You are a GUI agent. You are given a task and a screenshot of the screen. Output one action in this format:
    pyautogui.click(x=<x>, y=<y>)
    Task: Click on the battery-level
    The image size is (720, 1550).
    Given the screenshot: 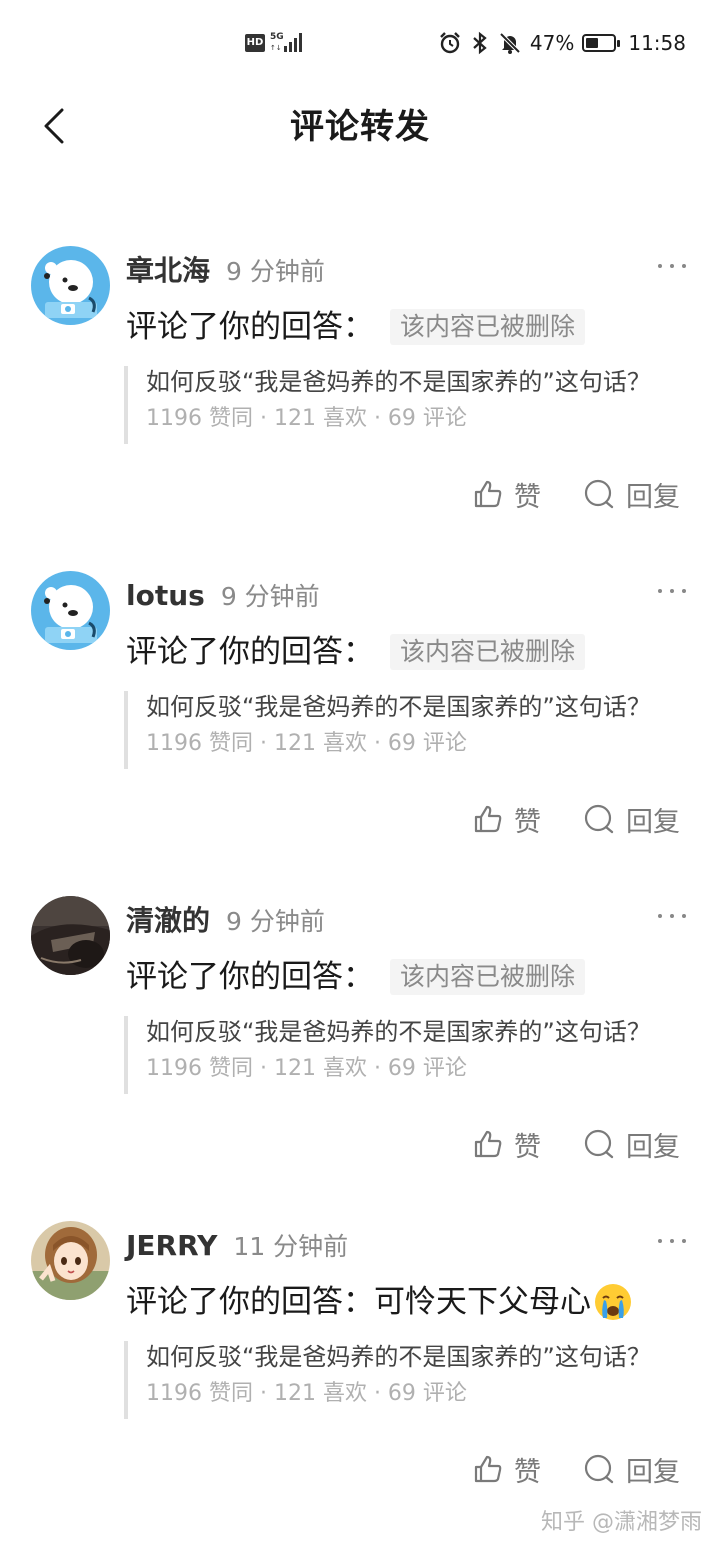 What is the action you would take?
    pyautogui.click(x=592, y=43)
    